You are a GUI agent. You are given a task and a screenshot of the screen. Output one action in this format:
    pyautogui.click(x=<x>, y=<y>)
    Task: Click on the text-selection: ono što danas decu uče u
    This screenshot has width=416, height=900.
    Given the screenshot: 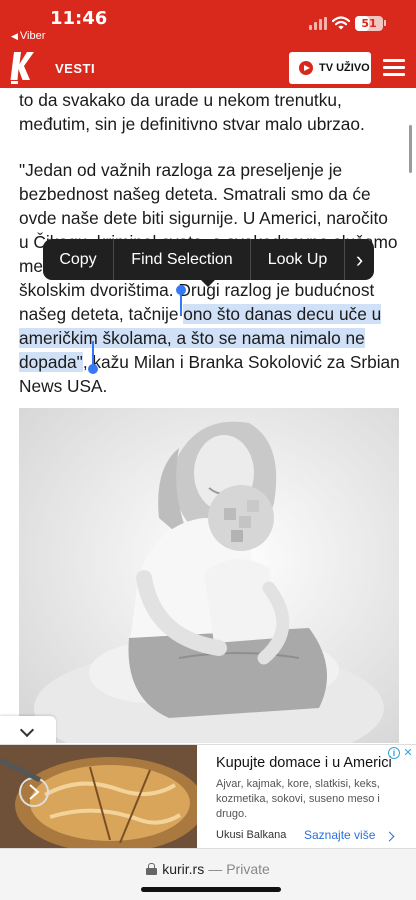 What is the action you would take?
    pyautogui.click(x=282, y=314)
    